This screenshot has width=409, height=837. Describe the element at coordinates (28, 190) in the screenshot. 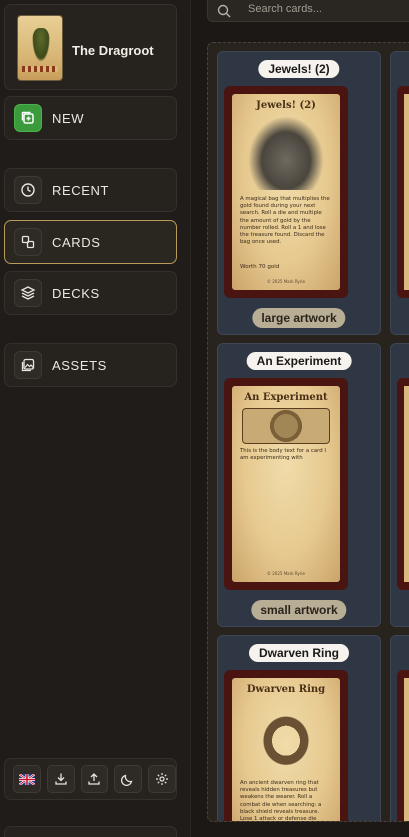

I see `clock-icon` at that location.